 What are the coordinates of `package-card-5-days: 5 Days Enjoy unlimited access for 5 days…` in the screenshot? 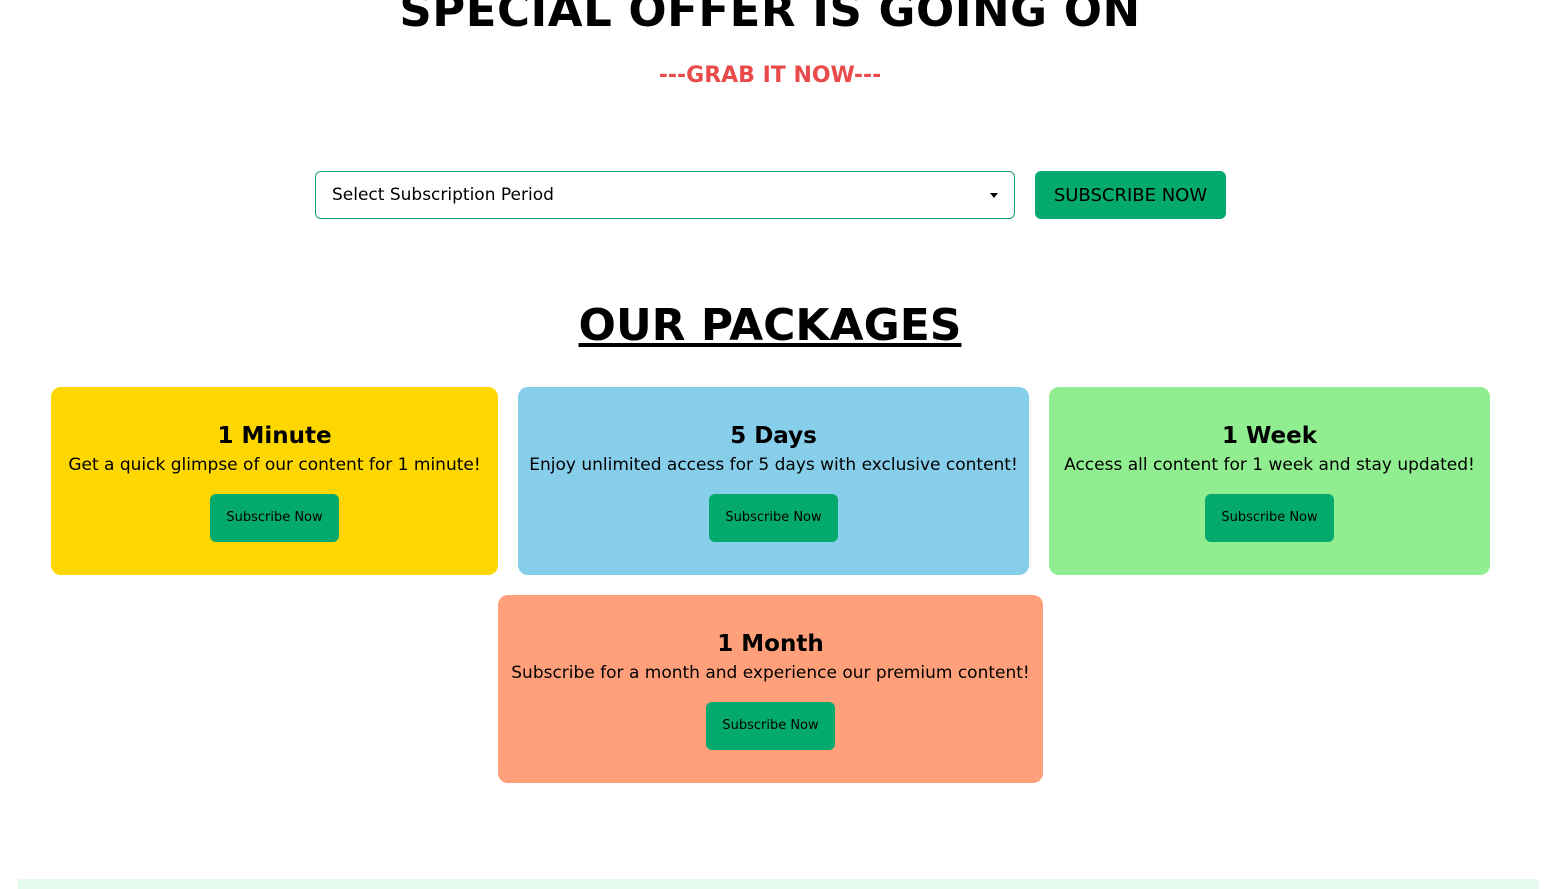 It's located at (773, 481).